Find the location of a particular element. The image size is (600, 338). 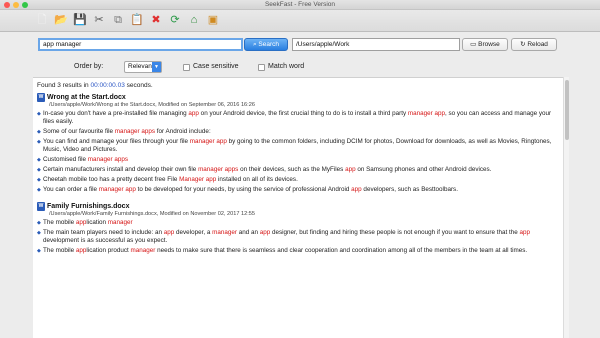

snippet-fragment: The mobile is located at coordinates (59, 250).